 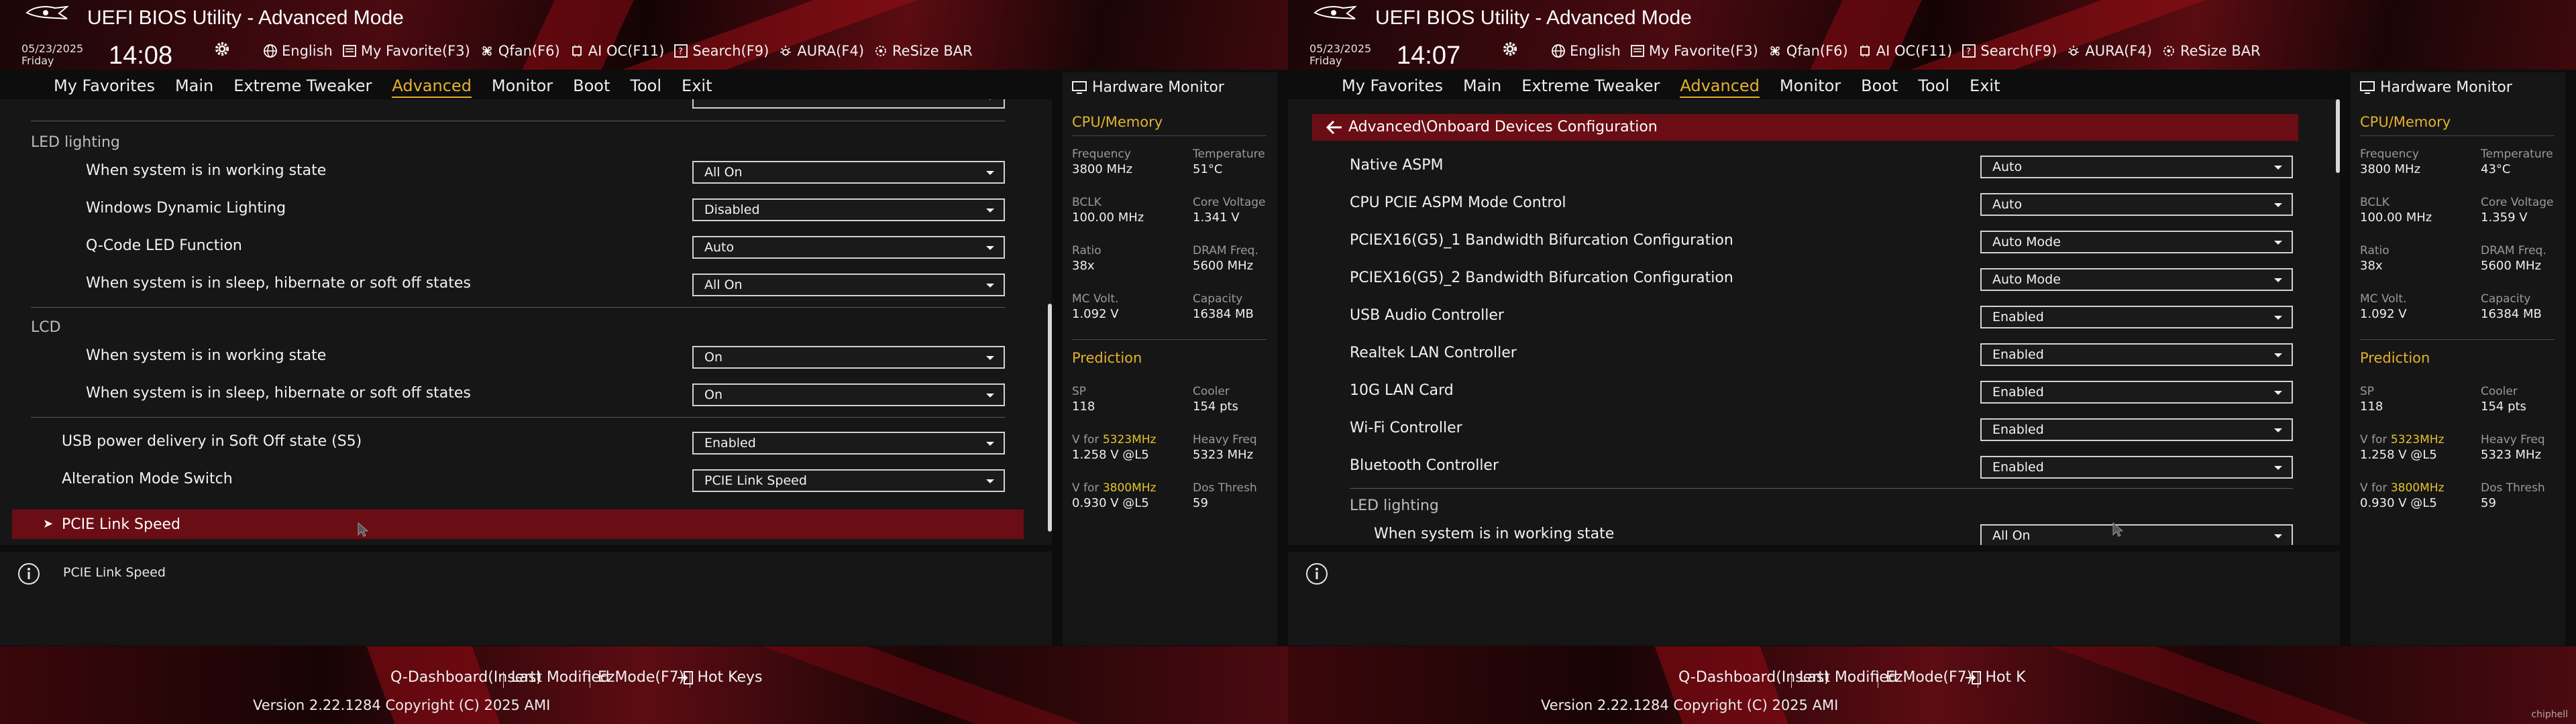 I want to click on setting-row-windows-dynamic-lighting: Windows Dynamic Lighting Disabled, so click(x=516, y=209).